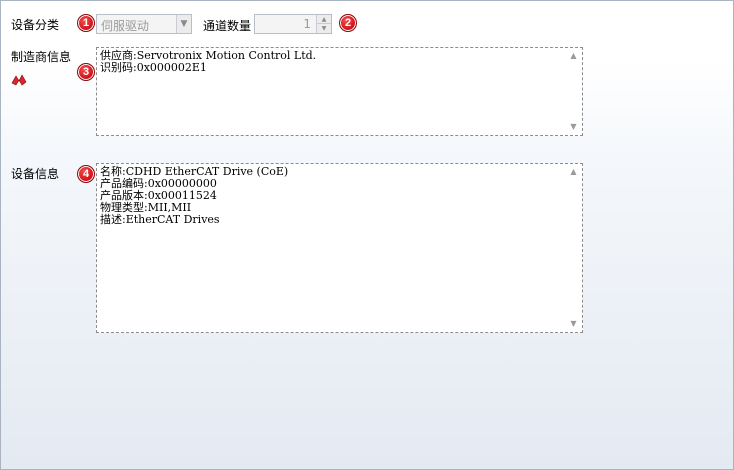 This screenshot has width=734, height=470. Describe the element at coordinates (86, 23) in the screenshot. I see `callout-badge-1: 1` at that location.